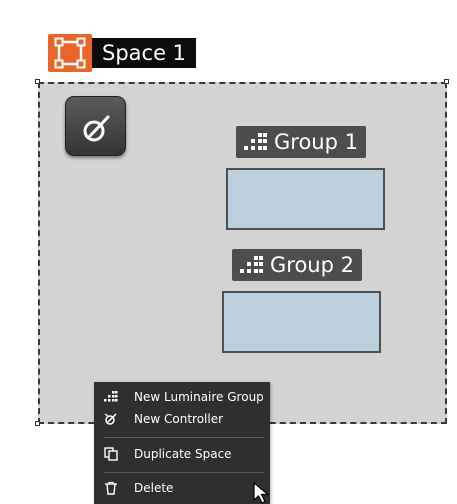  What do you see at coordinates (154, 488) in the screenshot?
I see `menu-item-label: Delete` at bounding box center [154, 488].